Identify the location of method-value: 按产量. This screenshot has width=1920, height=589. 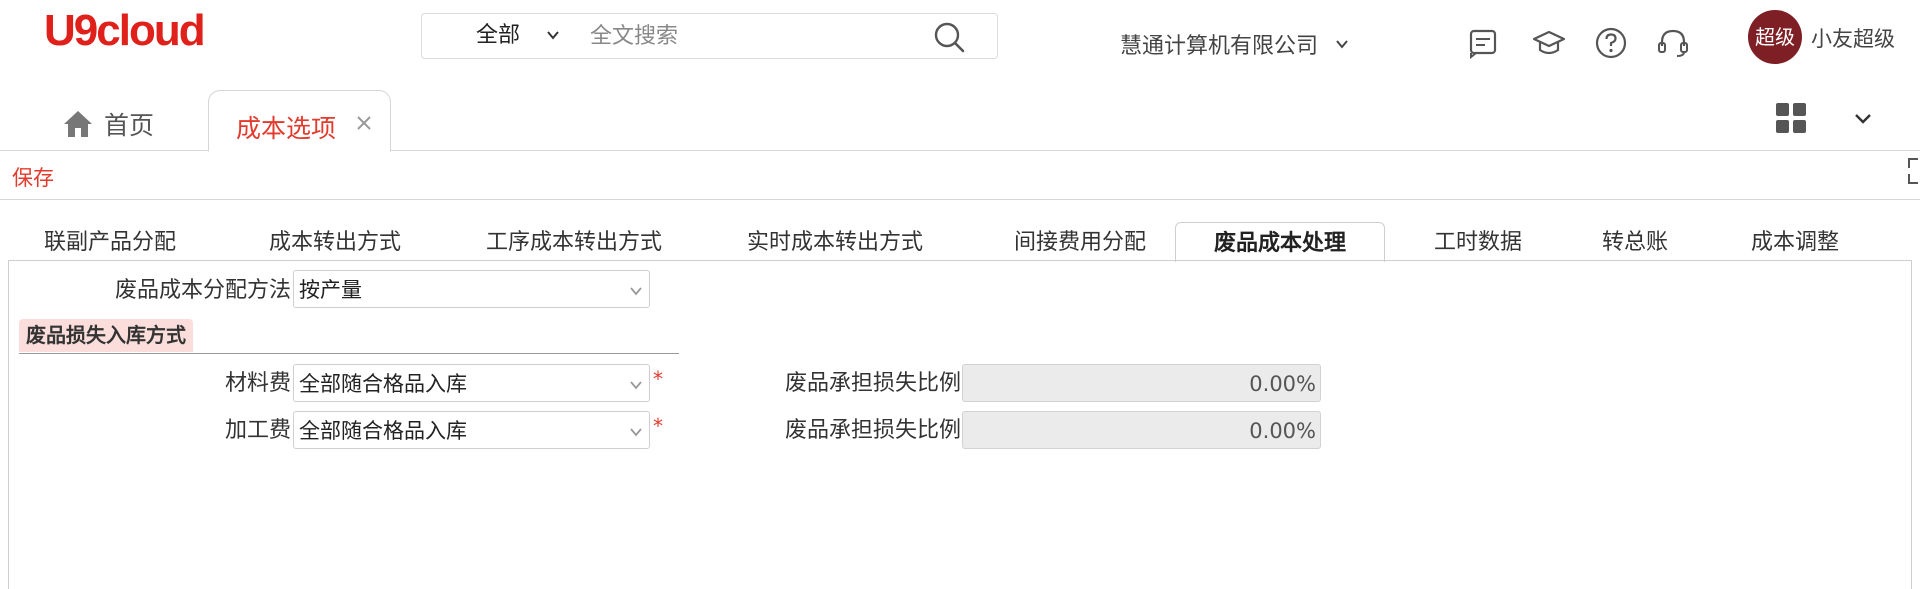
(330, 290).